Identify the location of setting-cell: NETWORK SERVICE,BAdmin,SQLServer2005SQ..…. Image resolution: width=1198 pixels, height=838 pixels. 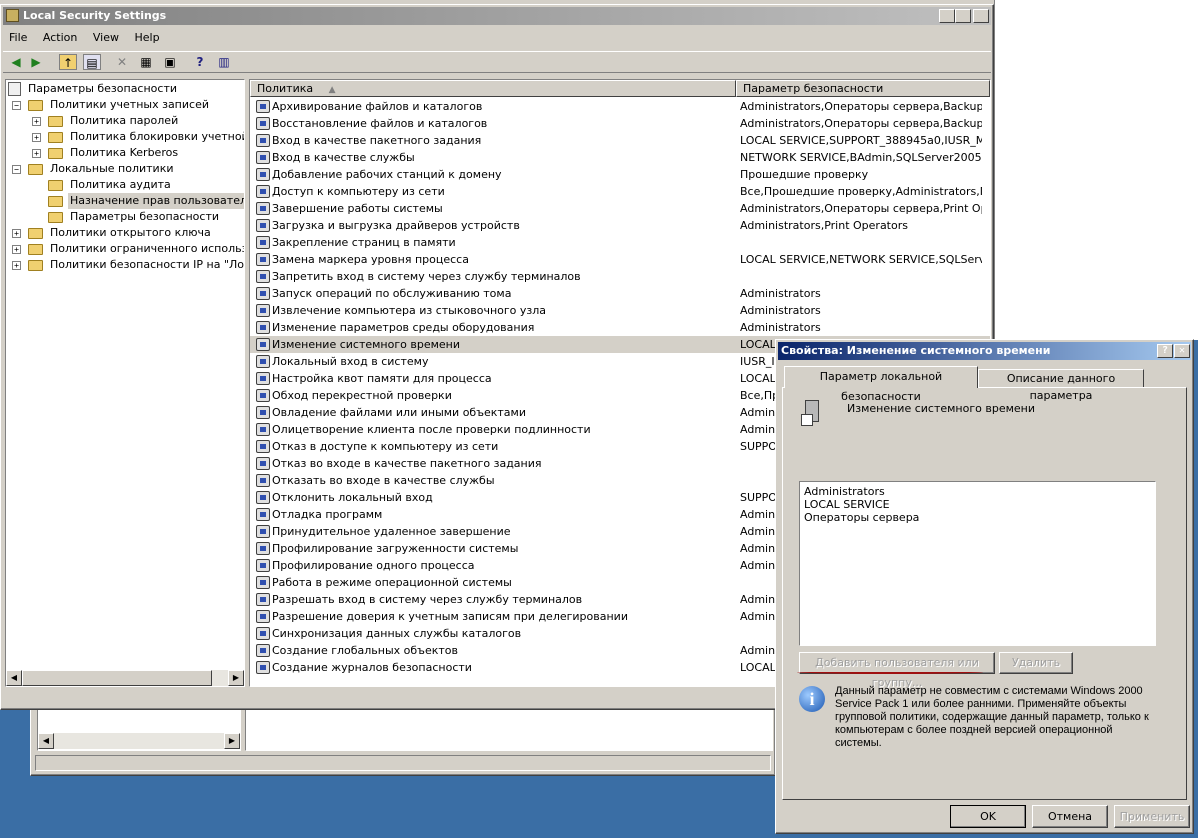
(861, 157).